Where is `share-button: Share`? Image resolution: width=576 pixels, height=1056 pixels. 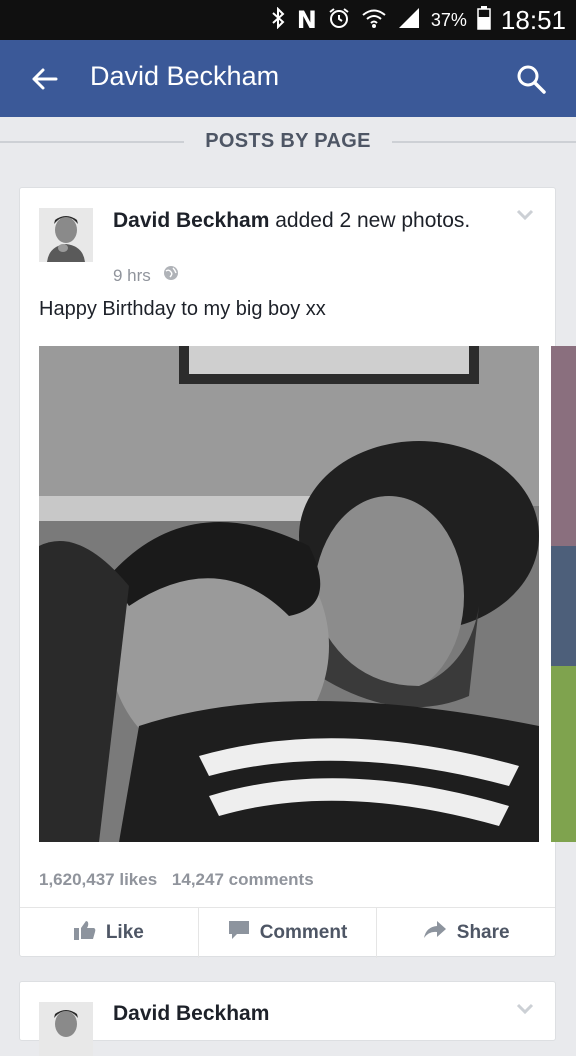 share-button: Share is located at coordinates (466, 933).